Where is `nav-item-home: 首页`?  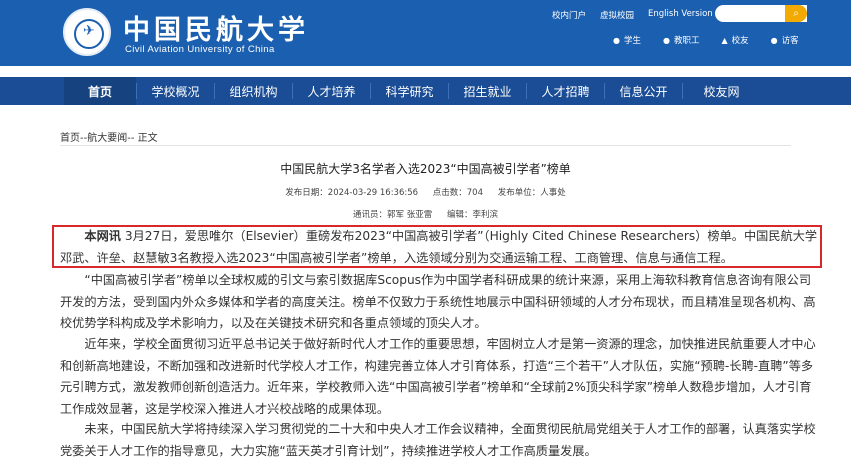 nav-item-home: 首页 is located at coordinates (100, 91).